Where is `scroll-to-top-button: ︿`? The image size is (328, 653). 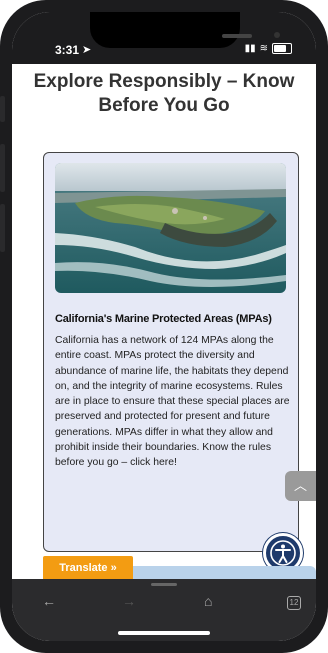
scroll-to-top-button: ︿ is located at coordinates (300, 486).